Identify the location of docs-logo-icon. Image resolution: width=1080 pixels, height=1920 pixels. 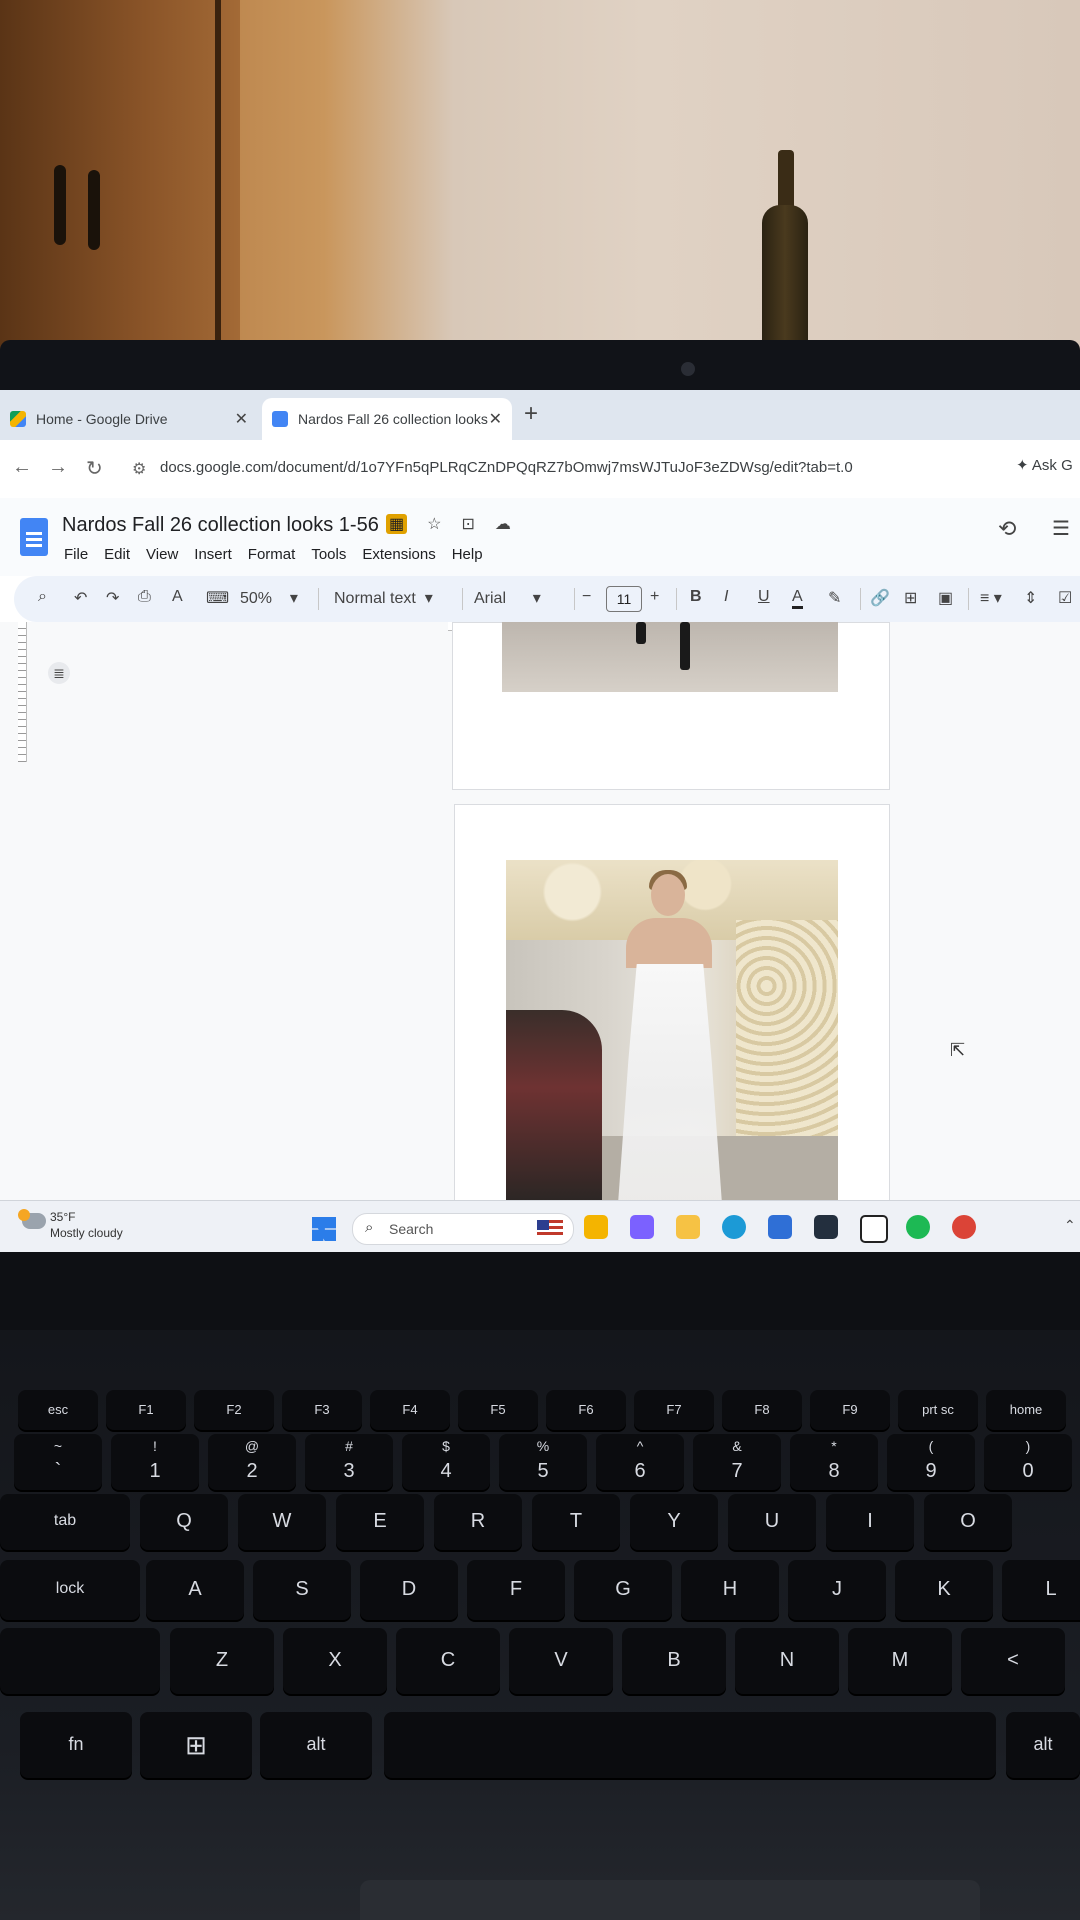
(34, 537).